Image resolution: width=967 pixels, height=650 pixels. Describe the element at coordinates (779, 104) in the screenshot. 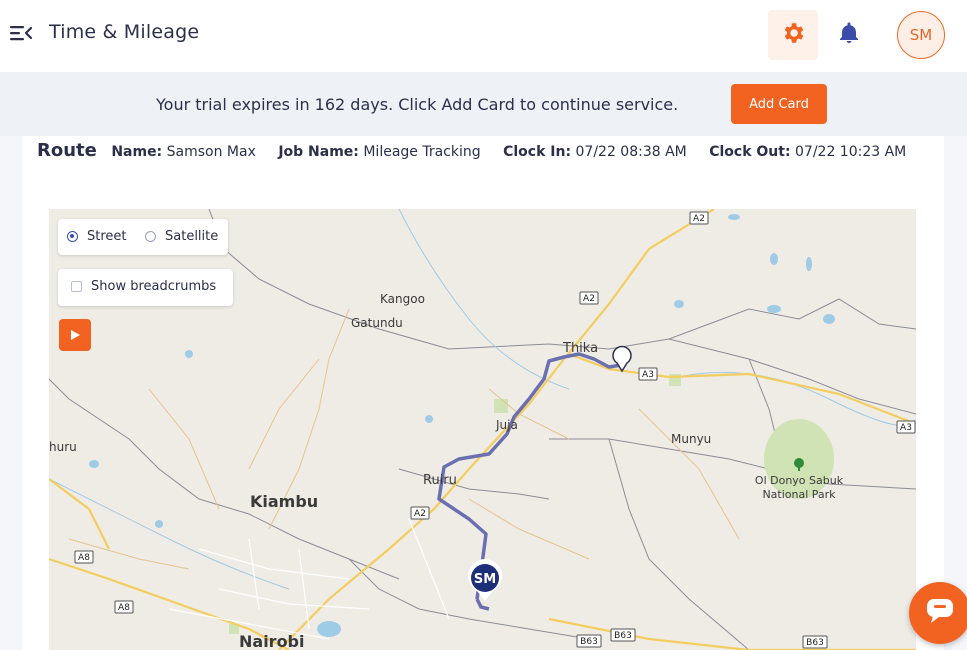

I see `add-card-button: Add Card` at that location.